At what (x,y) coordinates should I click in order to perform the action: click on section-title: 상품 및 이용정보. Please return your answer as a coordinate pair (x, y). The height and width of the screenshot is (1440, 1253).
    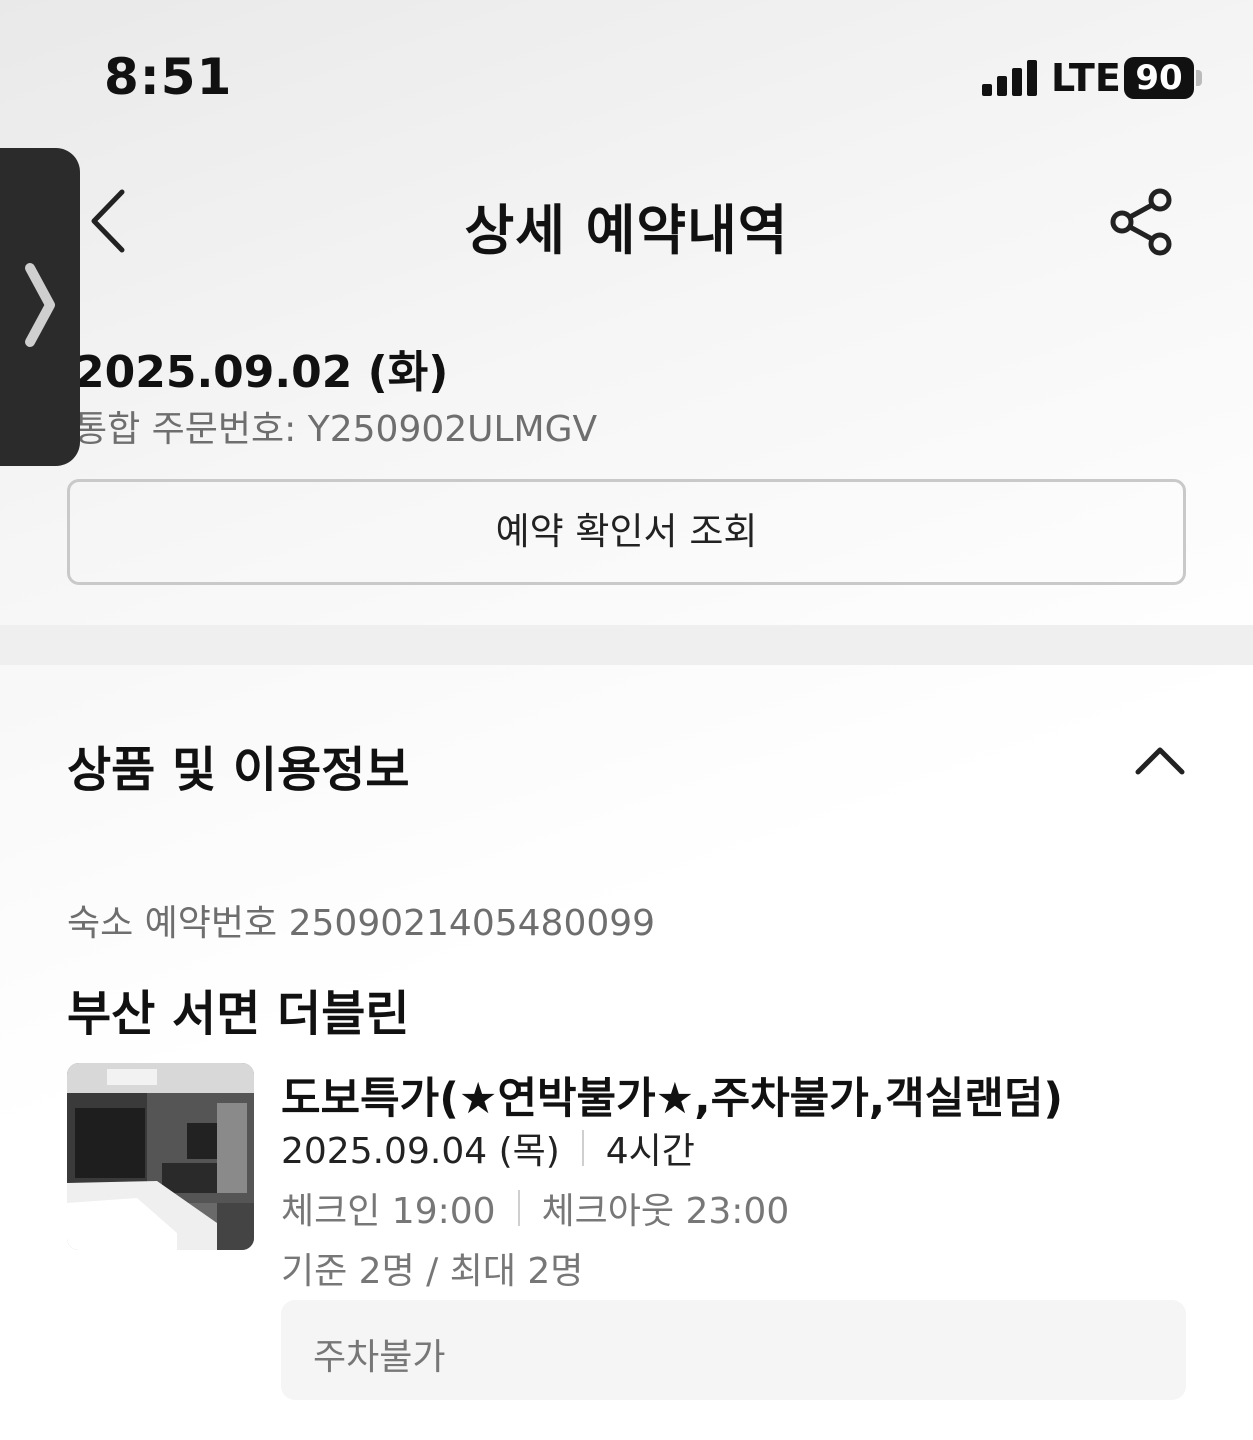
    Looking at the image, I should click on (238, 770).